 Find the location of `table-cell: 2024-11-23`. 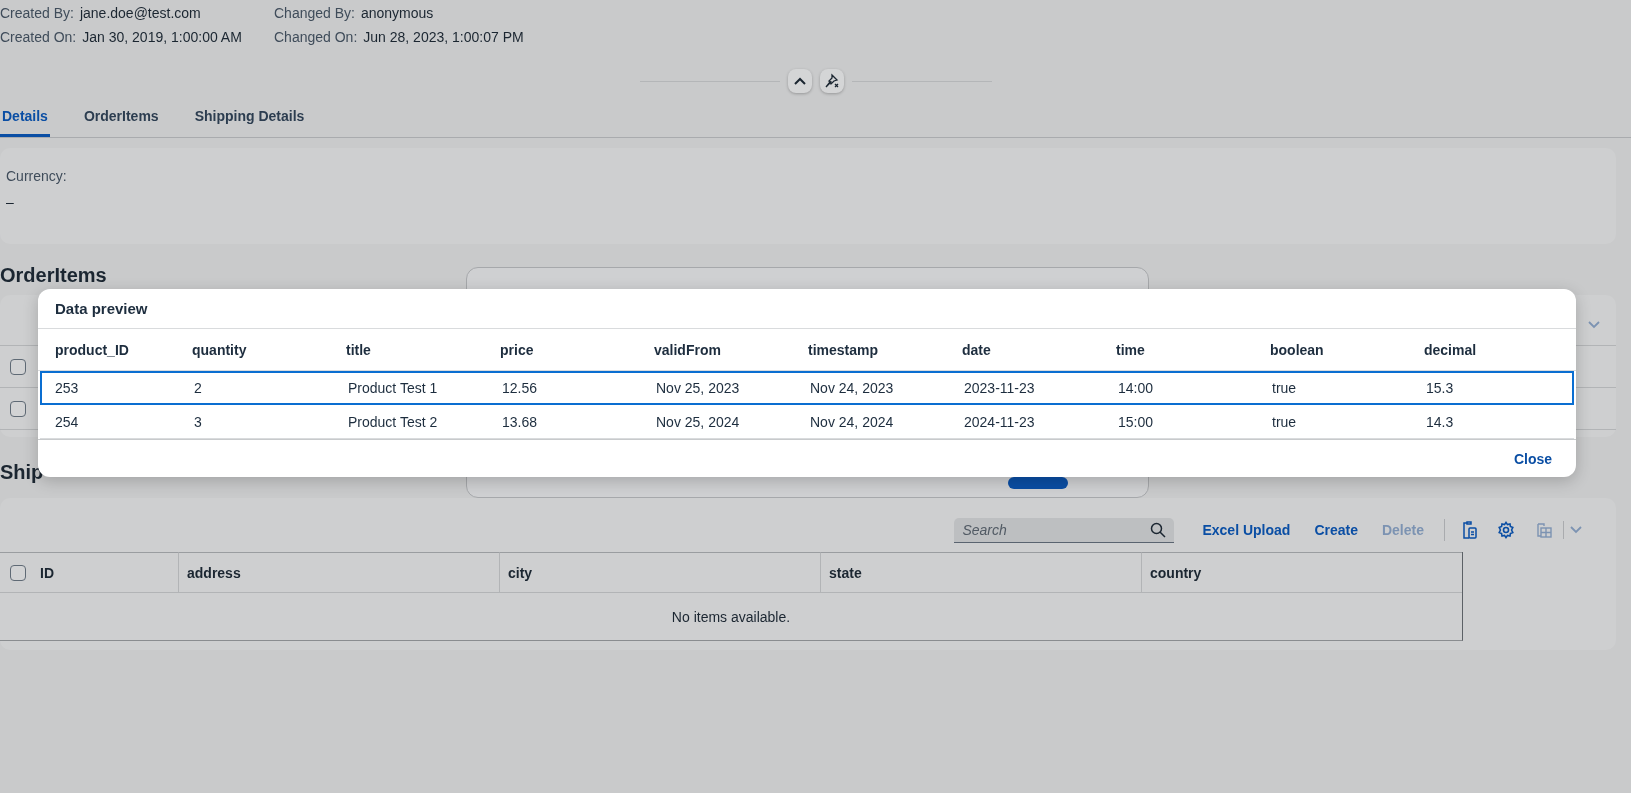

table-cell: 2024-11-23 is located at coordinates (999, 422).